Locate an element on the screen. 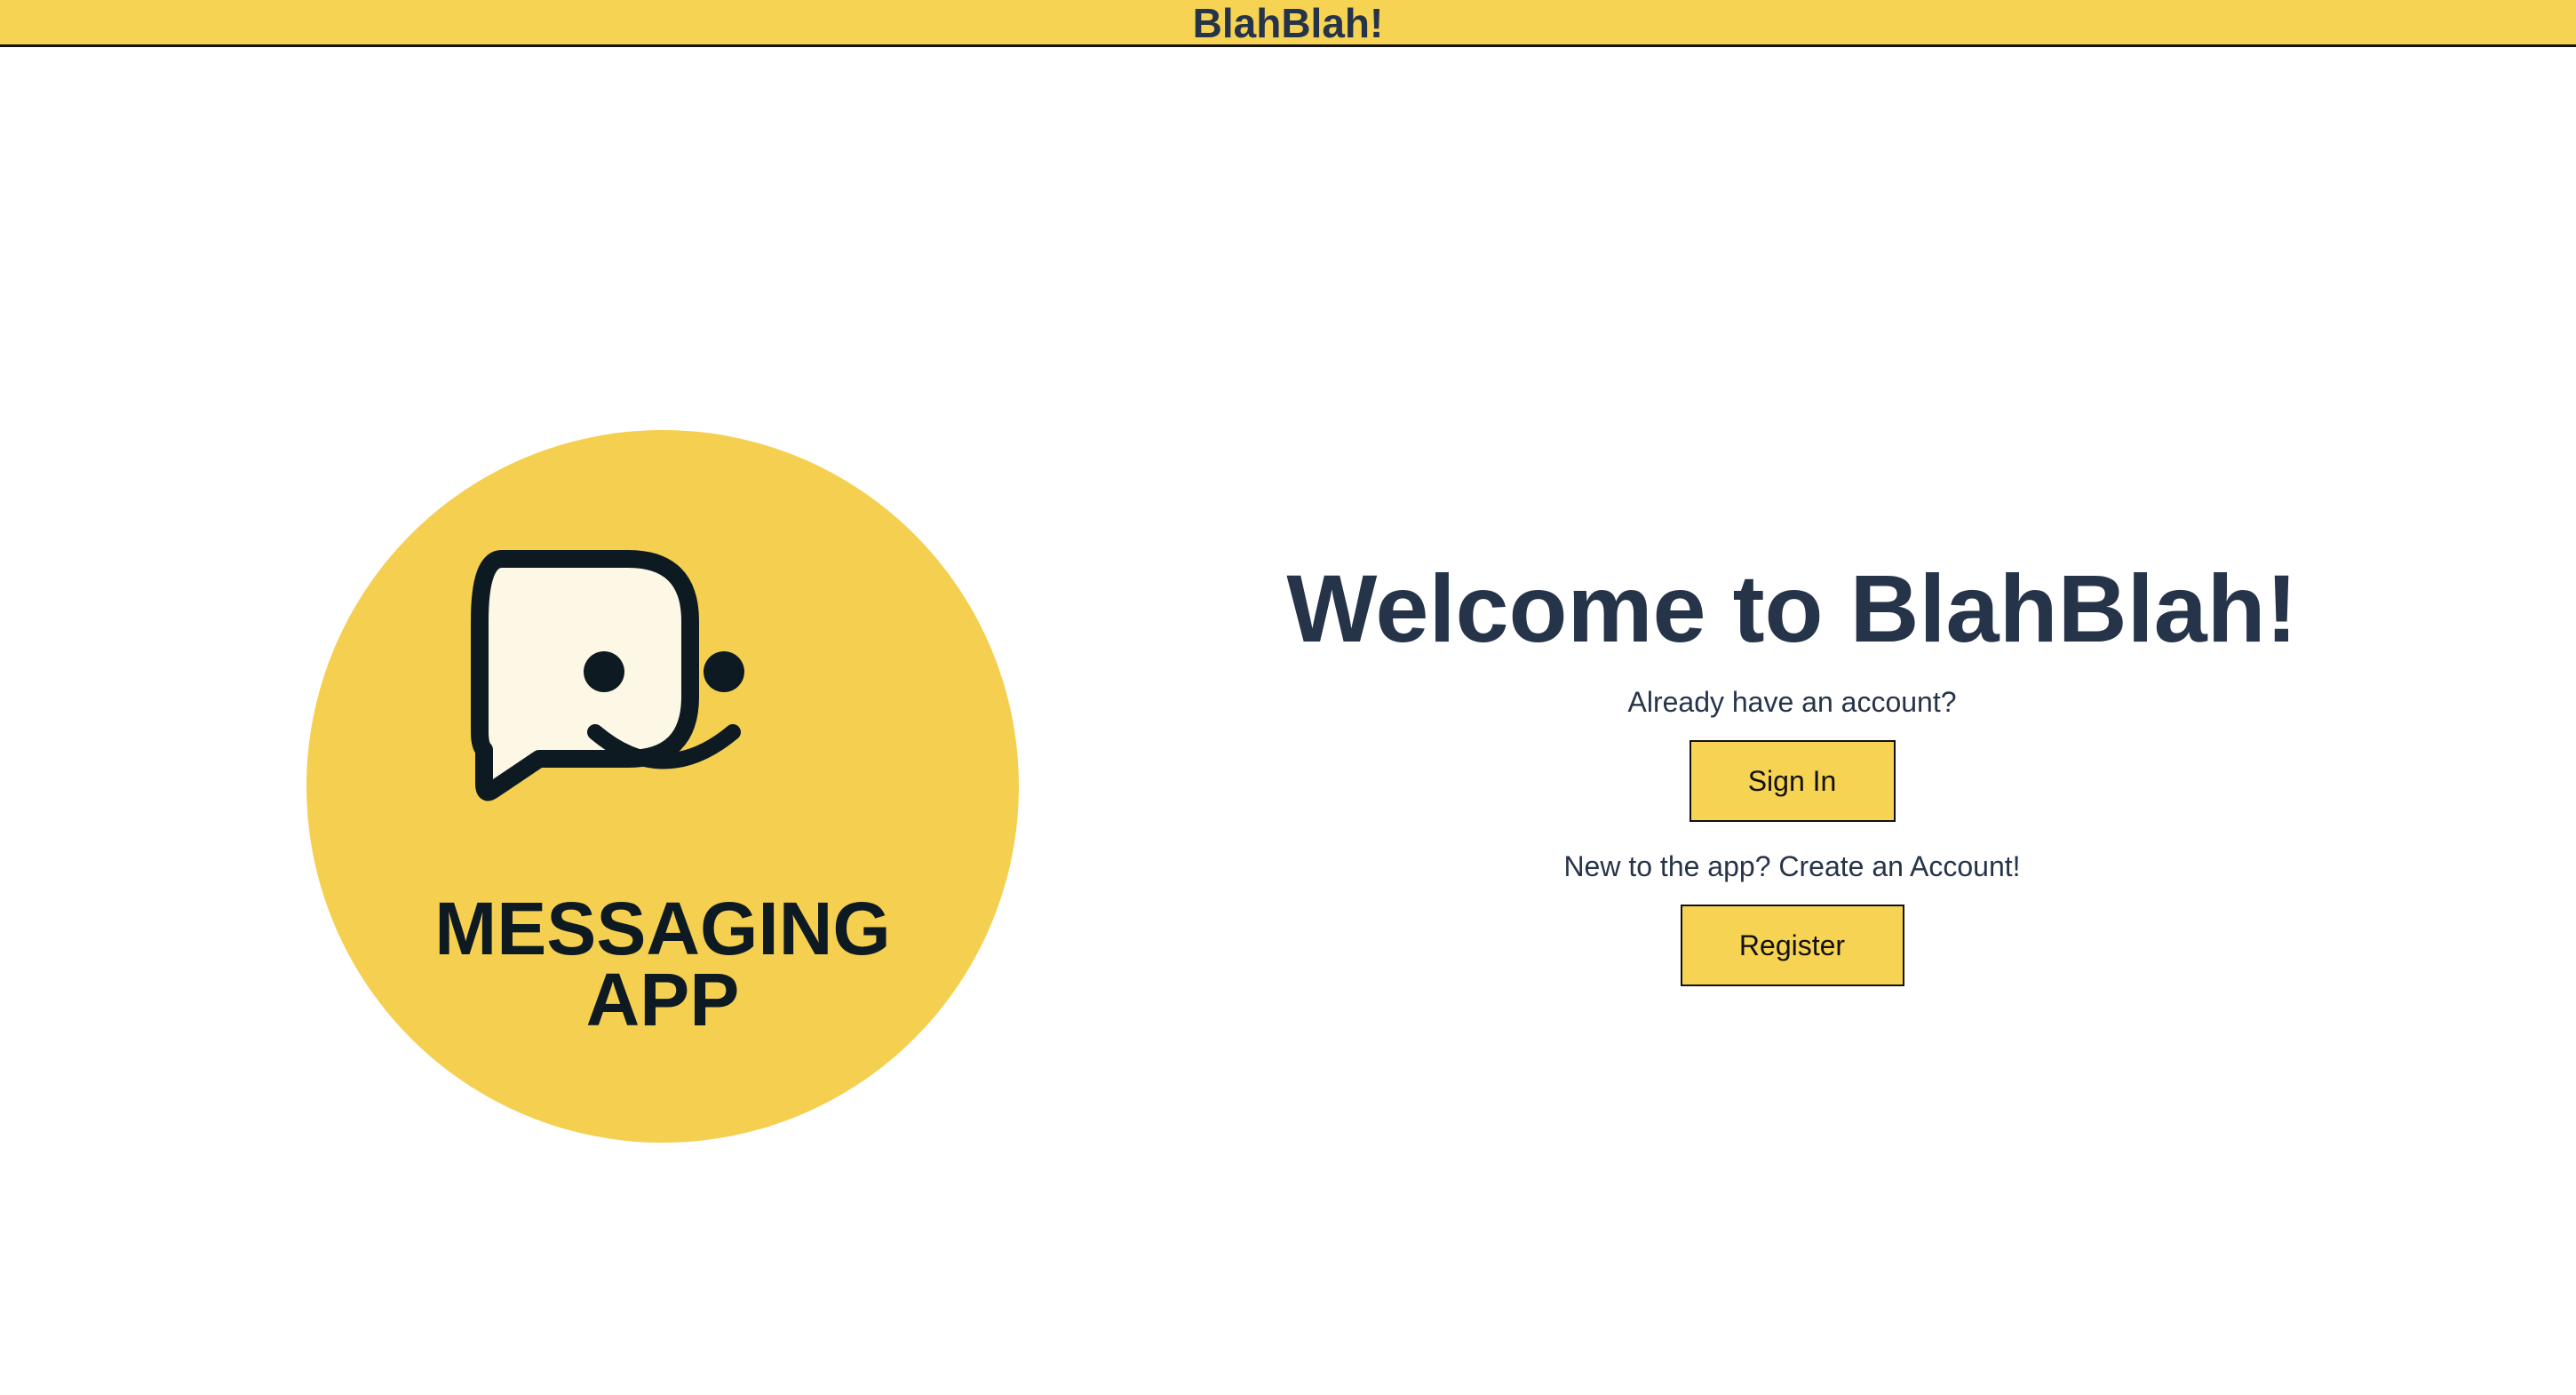  register-prompt: New to the app? Create an Account! is located at coordinates (1792, 866).